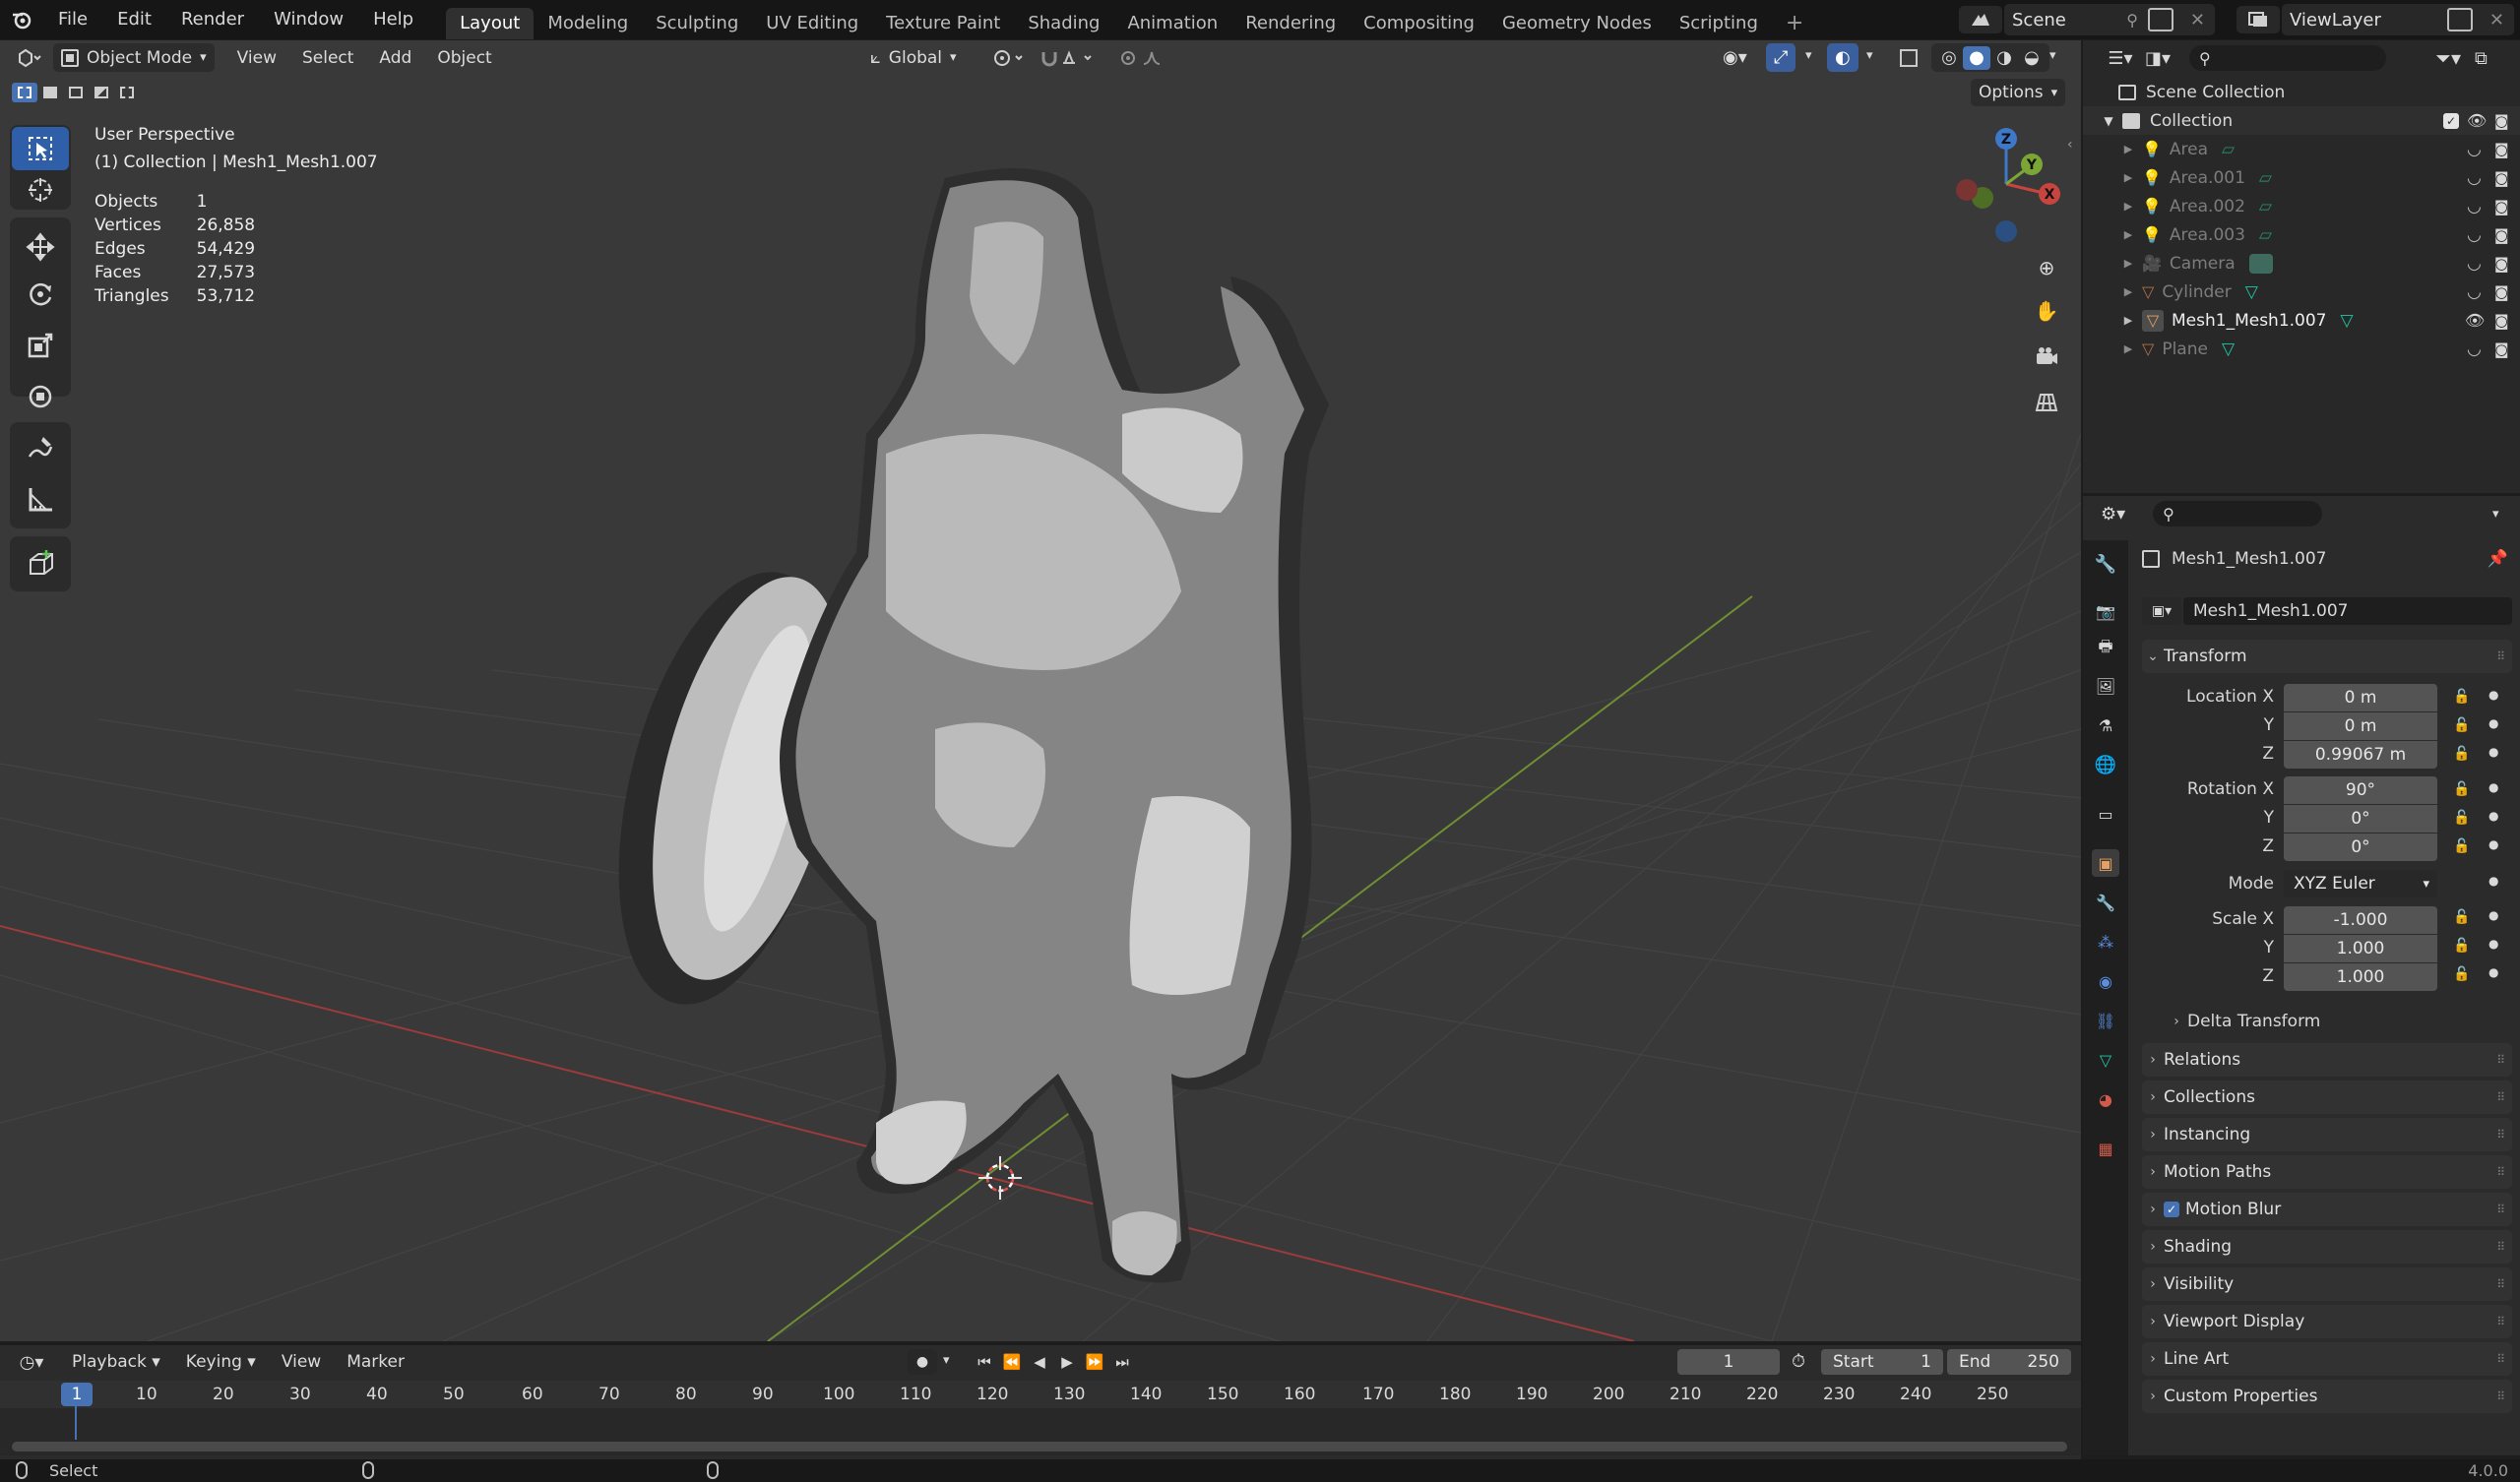  What do you see at coordinates (1980, 19) in the screenshot?
I see `scene-icon` at bounding box center [1980, 19].